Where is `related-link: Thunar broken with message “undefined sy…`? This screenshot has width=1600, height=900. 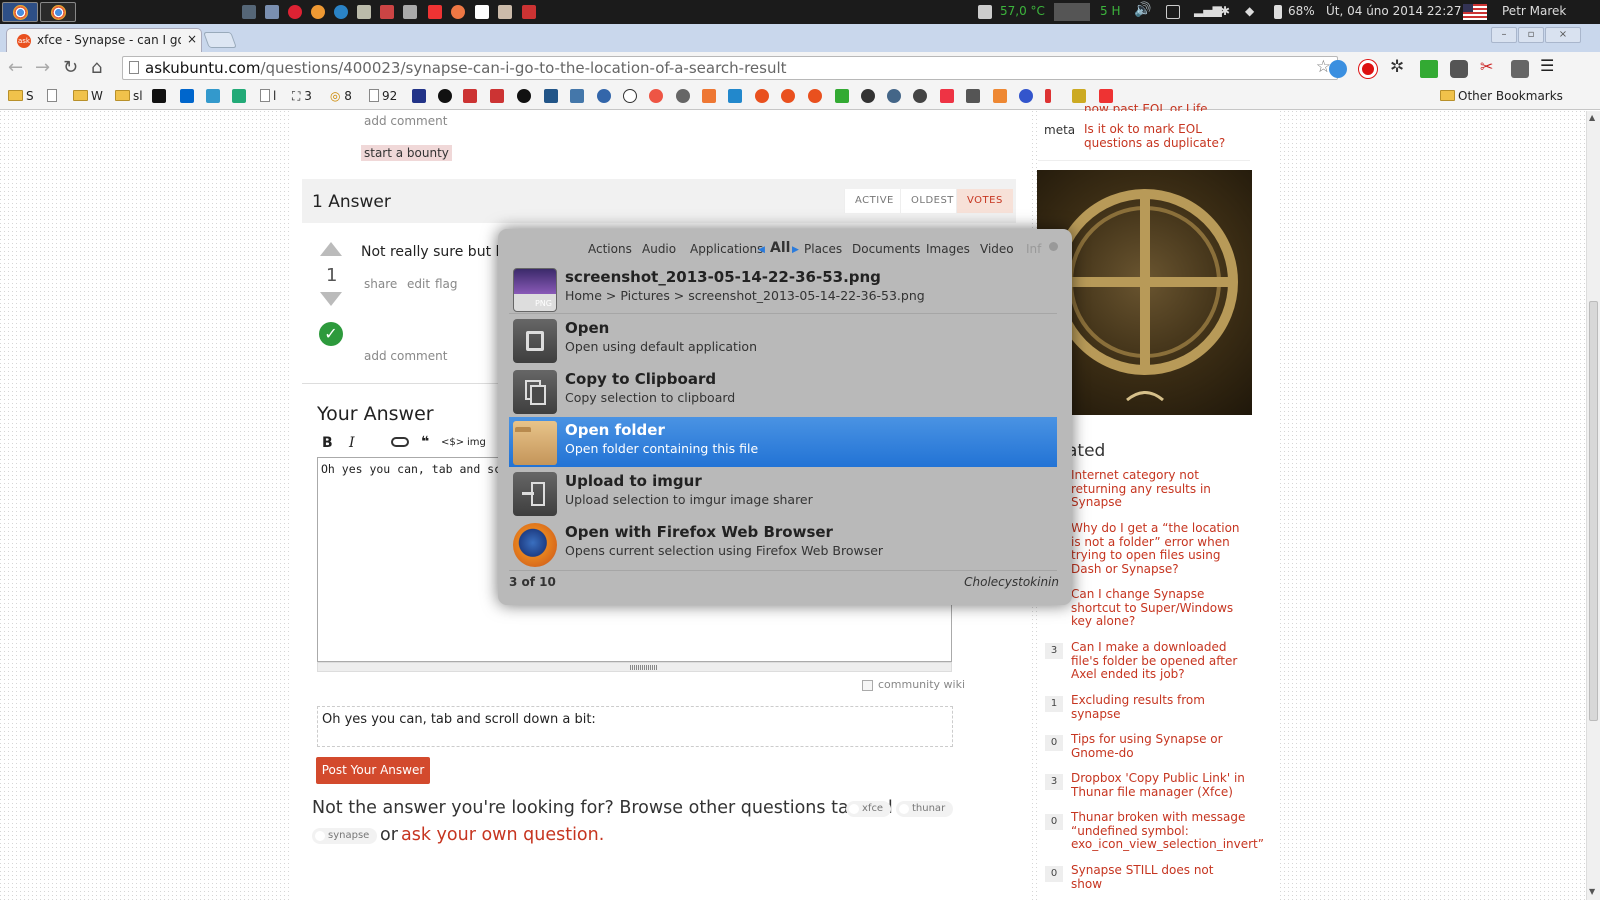 related-link: Thunar broken with message “undefined sy… is located at coordinates (1167, 831).